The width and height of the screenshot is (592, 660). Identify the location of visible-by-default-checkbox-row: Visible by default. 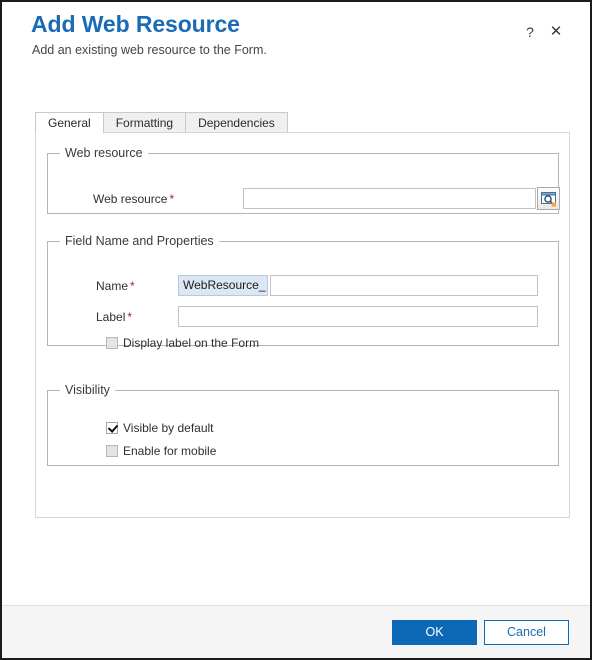
(160, 428).